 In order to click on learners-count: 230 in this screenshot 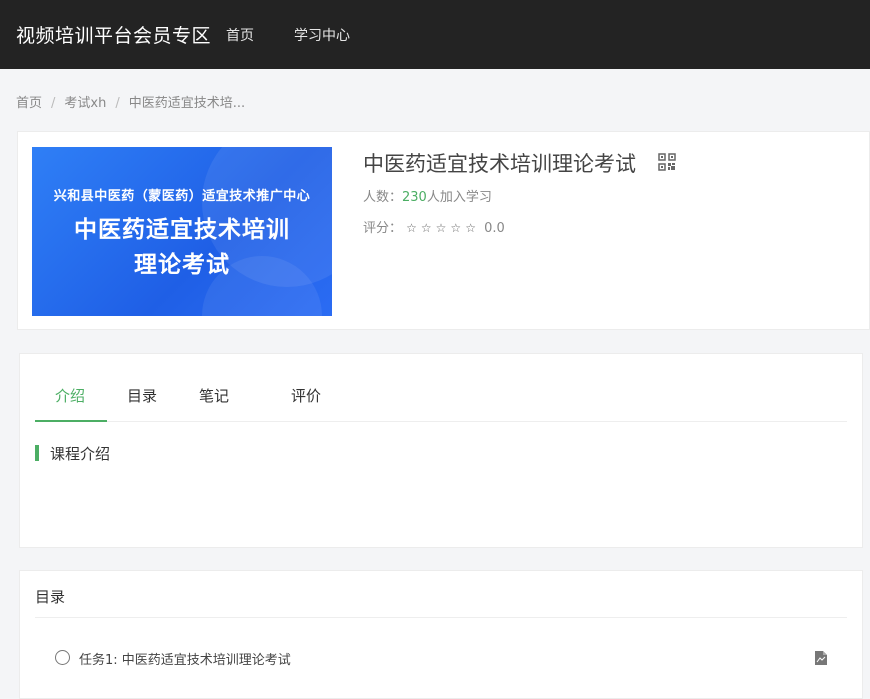, I will do `click(414, 197)`.